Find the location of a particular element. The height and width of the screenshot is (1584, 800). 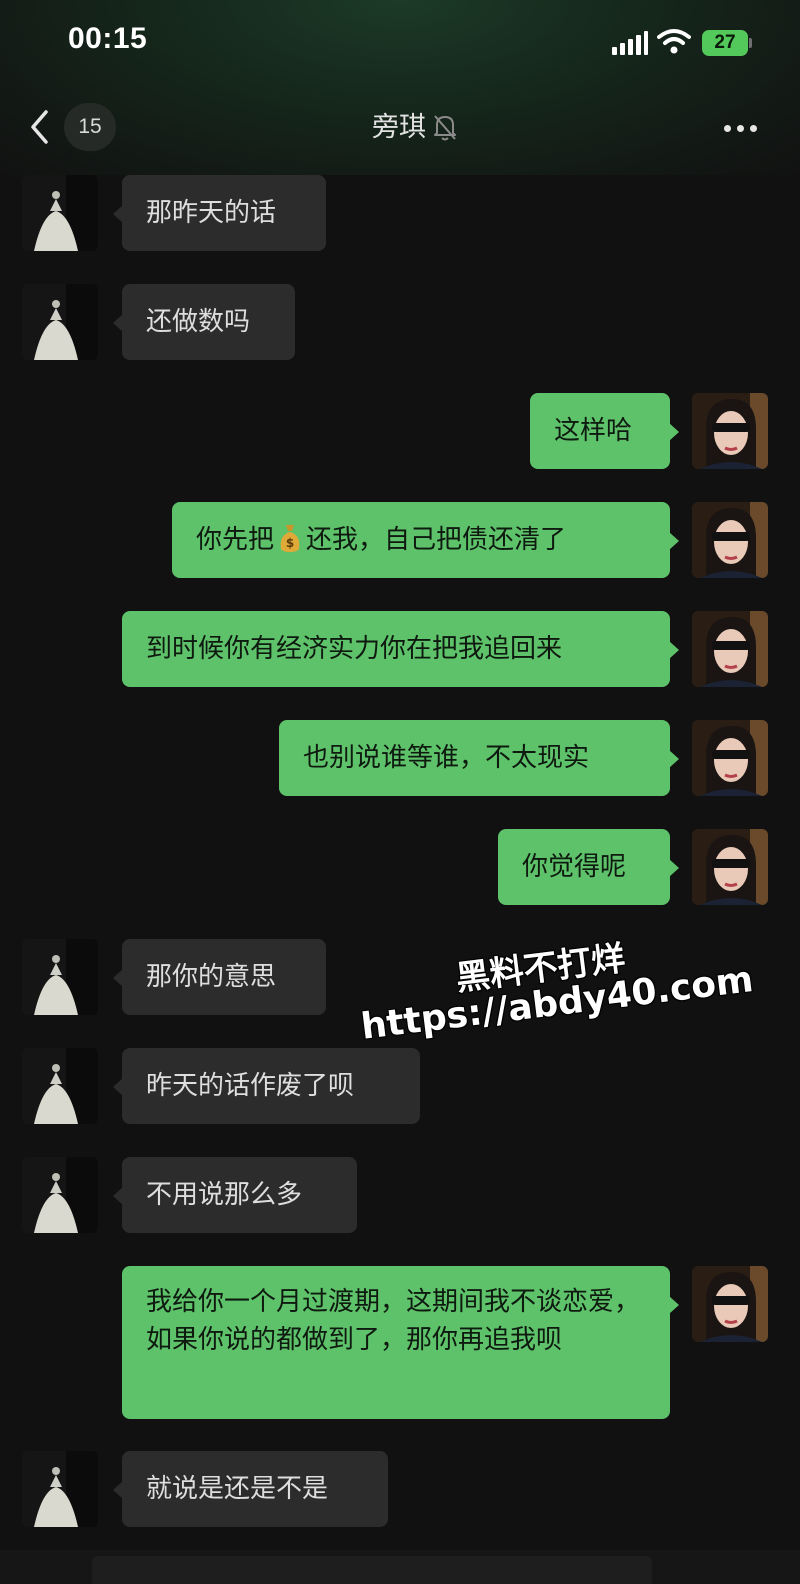

incoming-message-bubble: 不用说那么多 is located at coordinates (235, 1195).